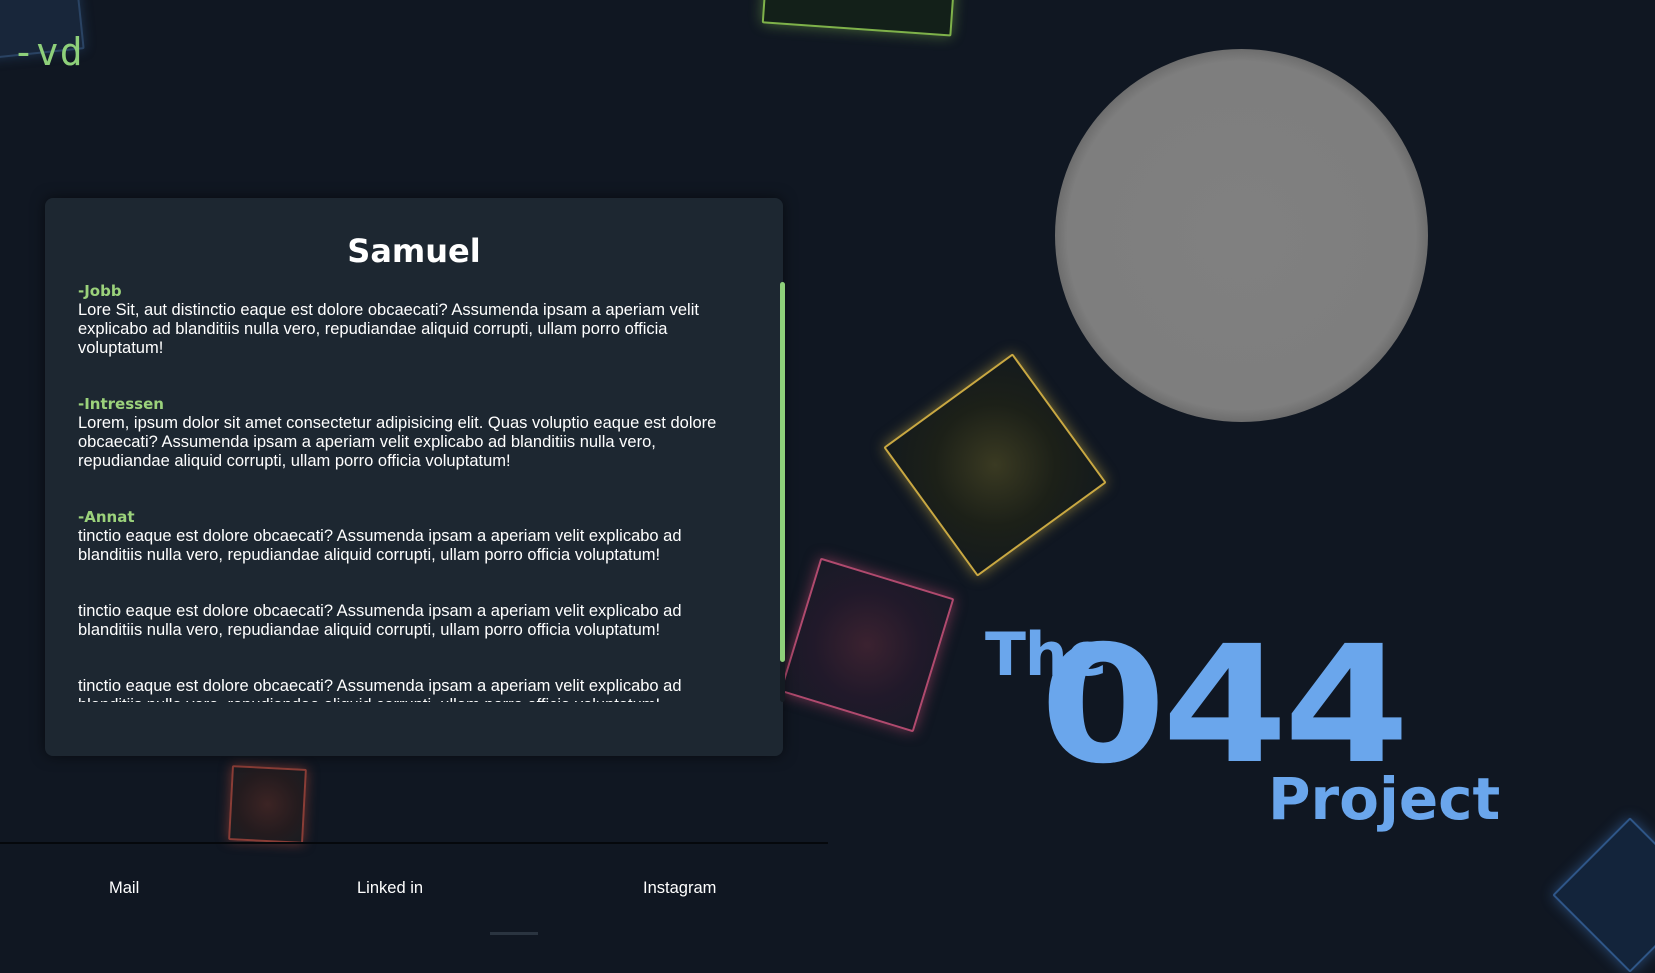  Describe the element at coordinates (414, 251) in the screenshot. I see `profile-name: Samuel` at that location.